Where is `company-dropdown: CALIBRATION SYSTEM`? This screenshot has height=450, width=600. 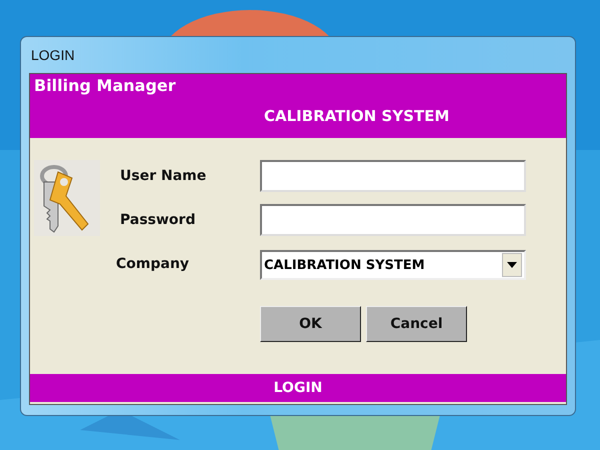 company-dropdown: CALIBRATION SYSTEM is located at coordinates (393, 265).